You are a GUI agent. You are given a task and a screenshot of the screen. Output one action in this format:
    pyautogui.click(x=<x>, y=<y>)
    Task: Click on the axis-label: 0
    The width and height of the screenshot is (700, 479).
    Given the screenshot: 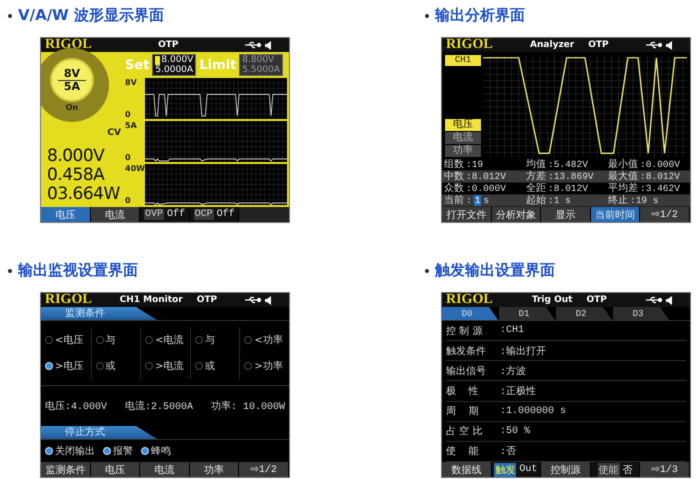 What is the action you would take?
    pyautogui.click(x=128, y=157)
    